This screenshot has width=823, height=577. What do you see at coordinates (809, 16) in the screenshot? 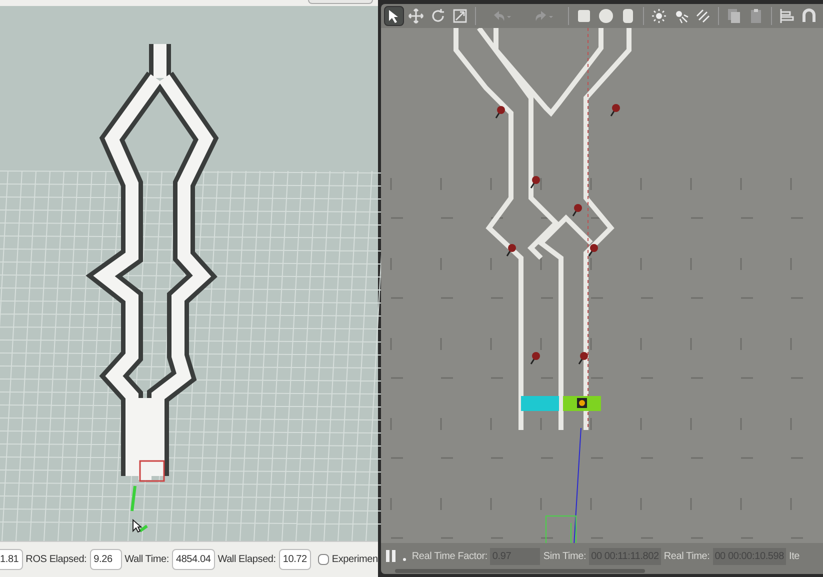
I see `magnet-icon` at bounding box center [809, 16].